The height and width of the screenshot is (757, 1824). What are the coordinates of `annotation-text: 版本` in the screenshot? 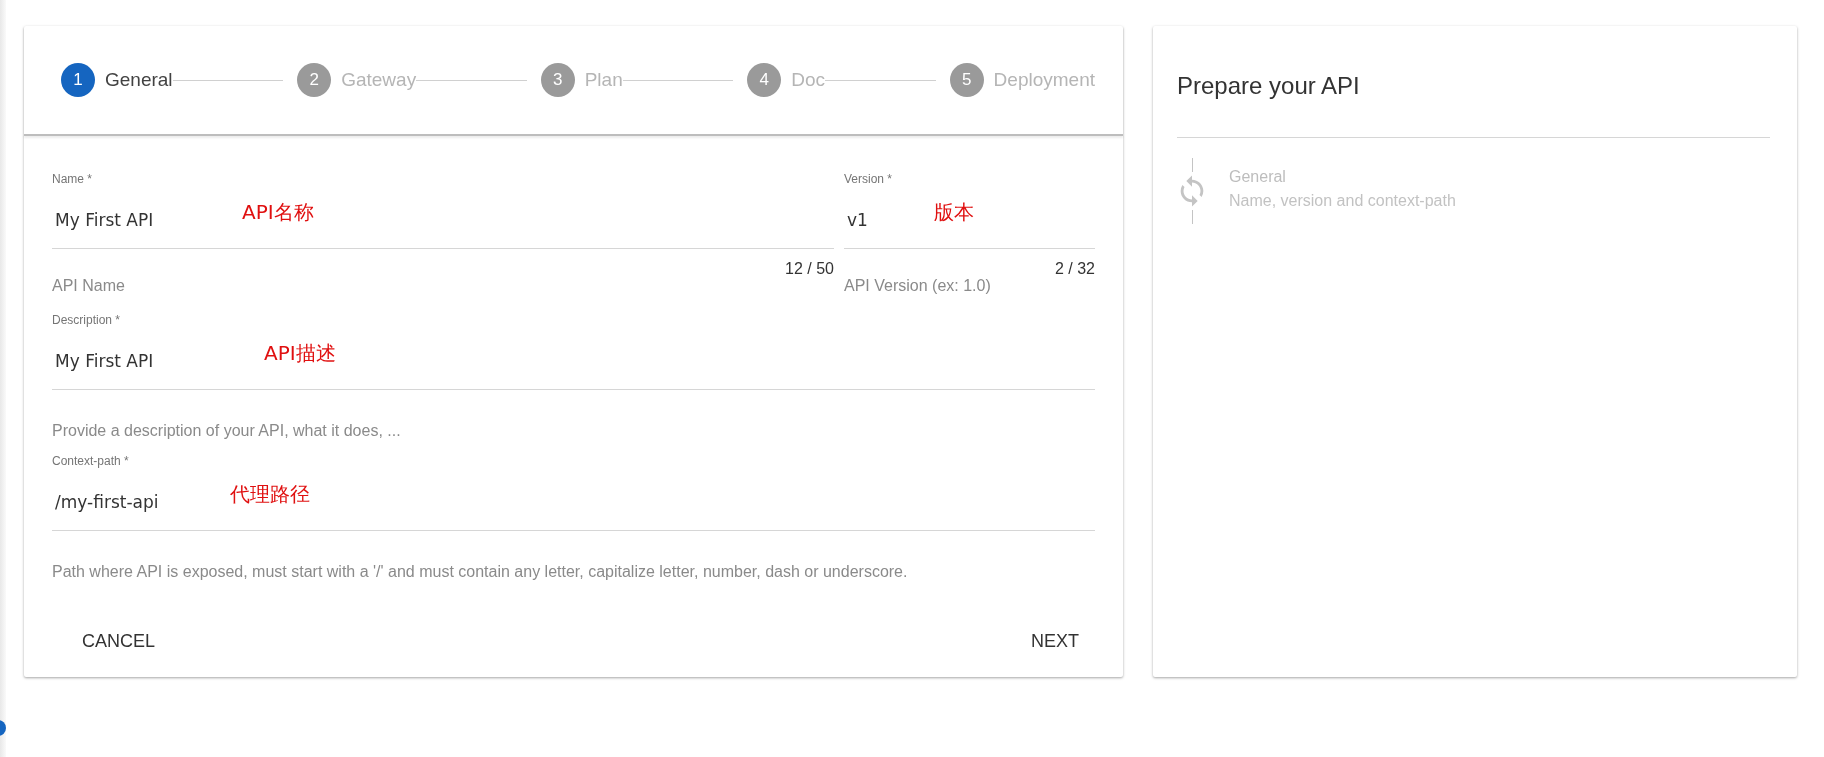 It's located at (954, 212).